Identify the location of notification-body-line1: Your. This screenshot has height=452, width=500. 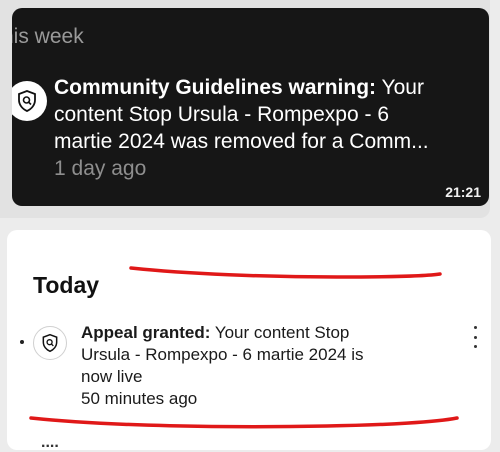
(402, 87).